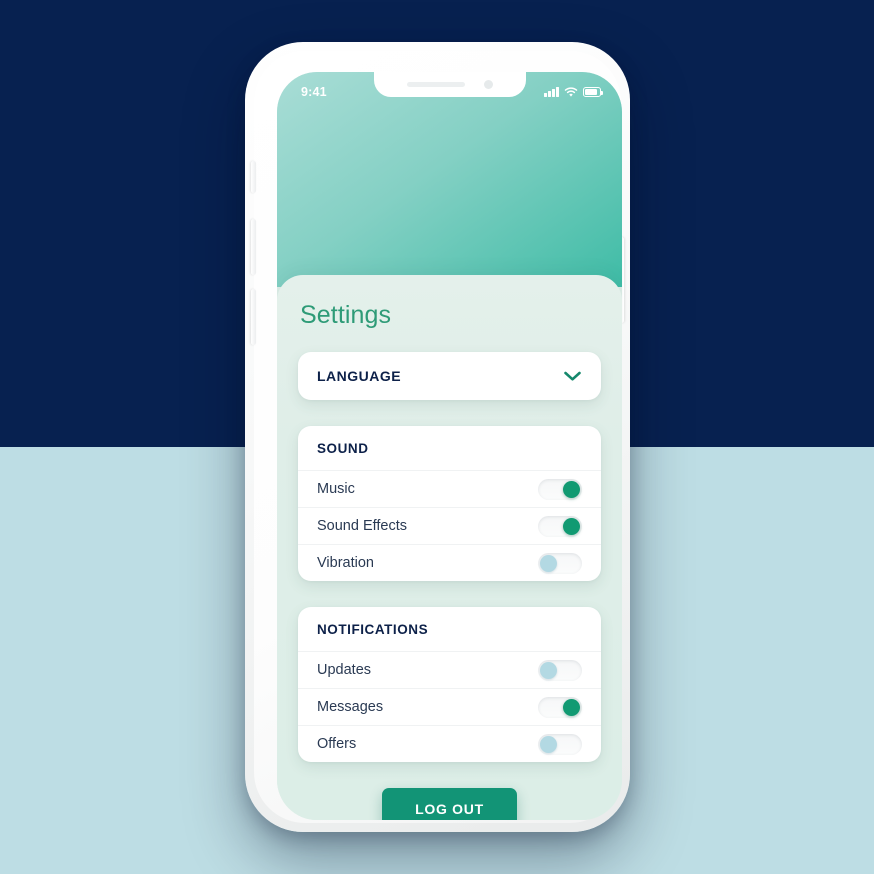 The height and width of the screenshot is (874, 874). I want to click on settings-group-sound: SOUND Music Sound Effects Vibration, so click(449, 503).